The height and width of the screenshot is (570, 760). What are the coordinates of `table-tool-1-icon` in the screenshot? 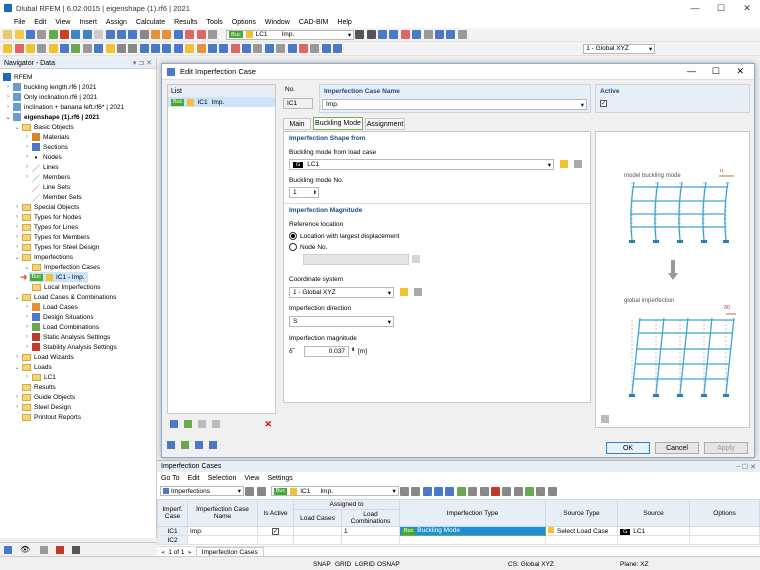 It's located at (427, 491).